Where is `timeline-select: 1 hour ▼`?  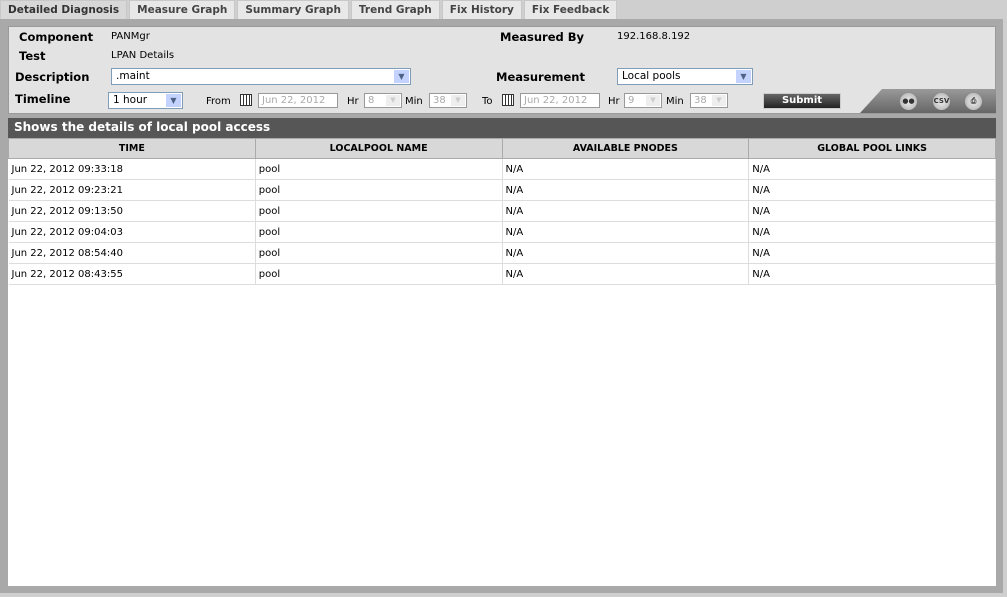 timeline-select: 1 hour ▼ is located at coordinates (145, 100).